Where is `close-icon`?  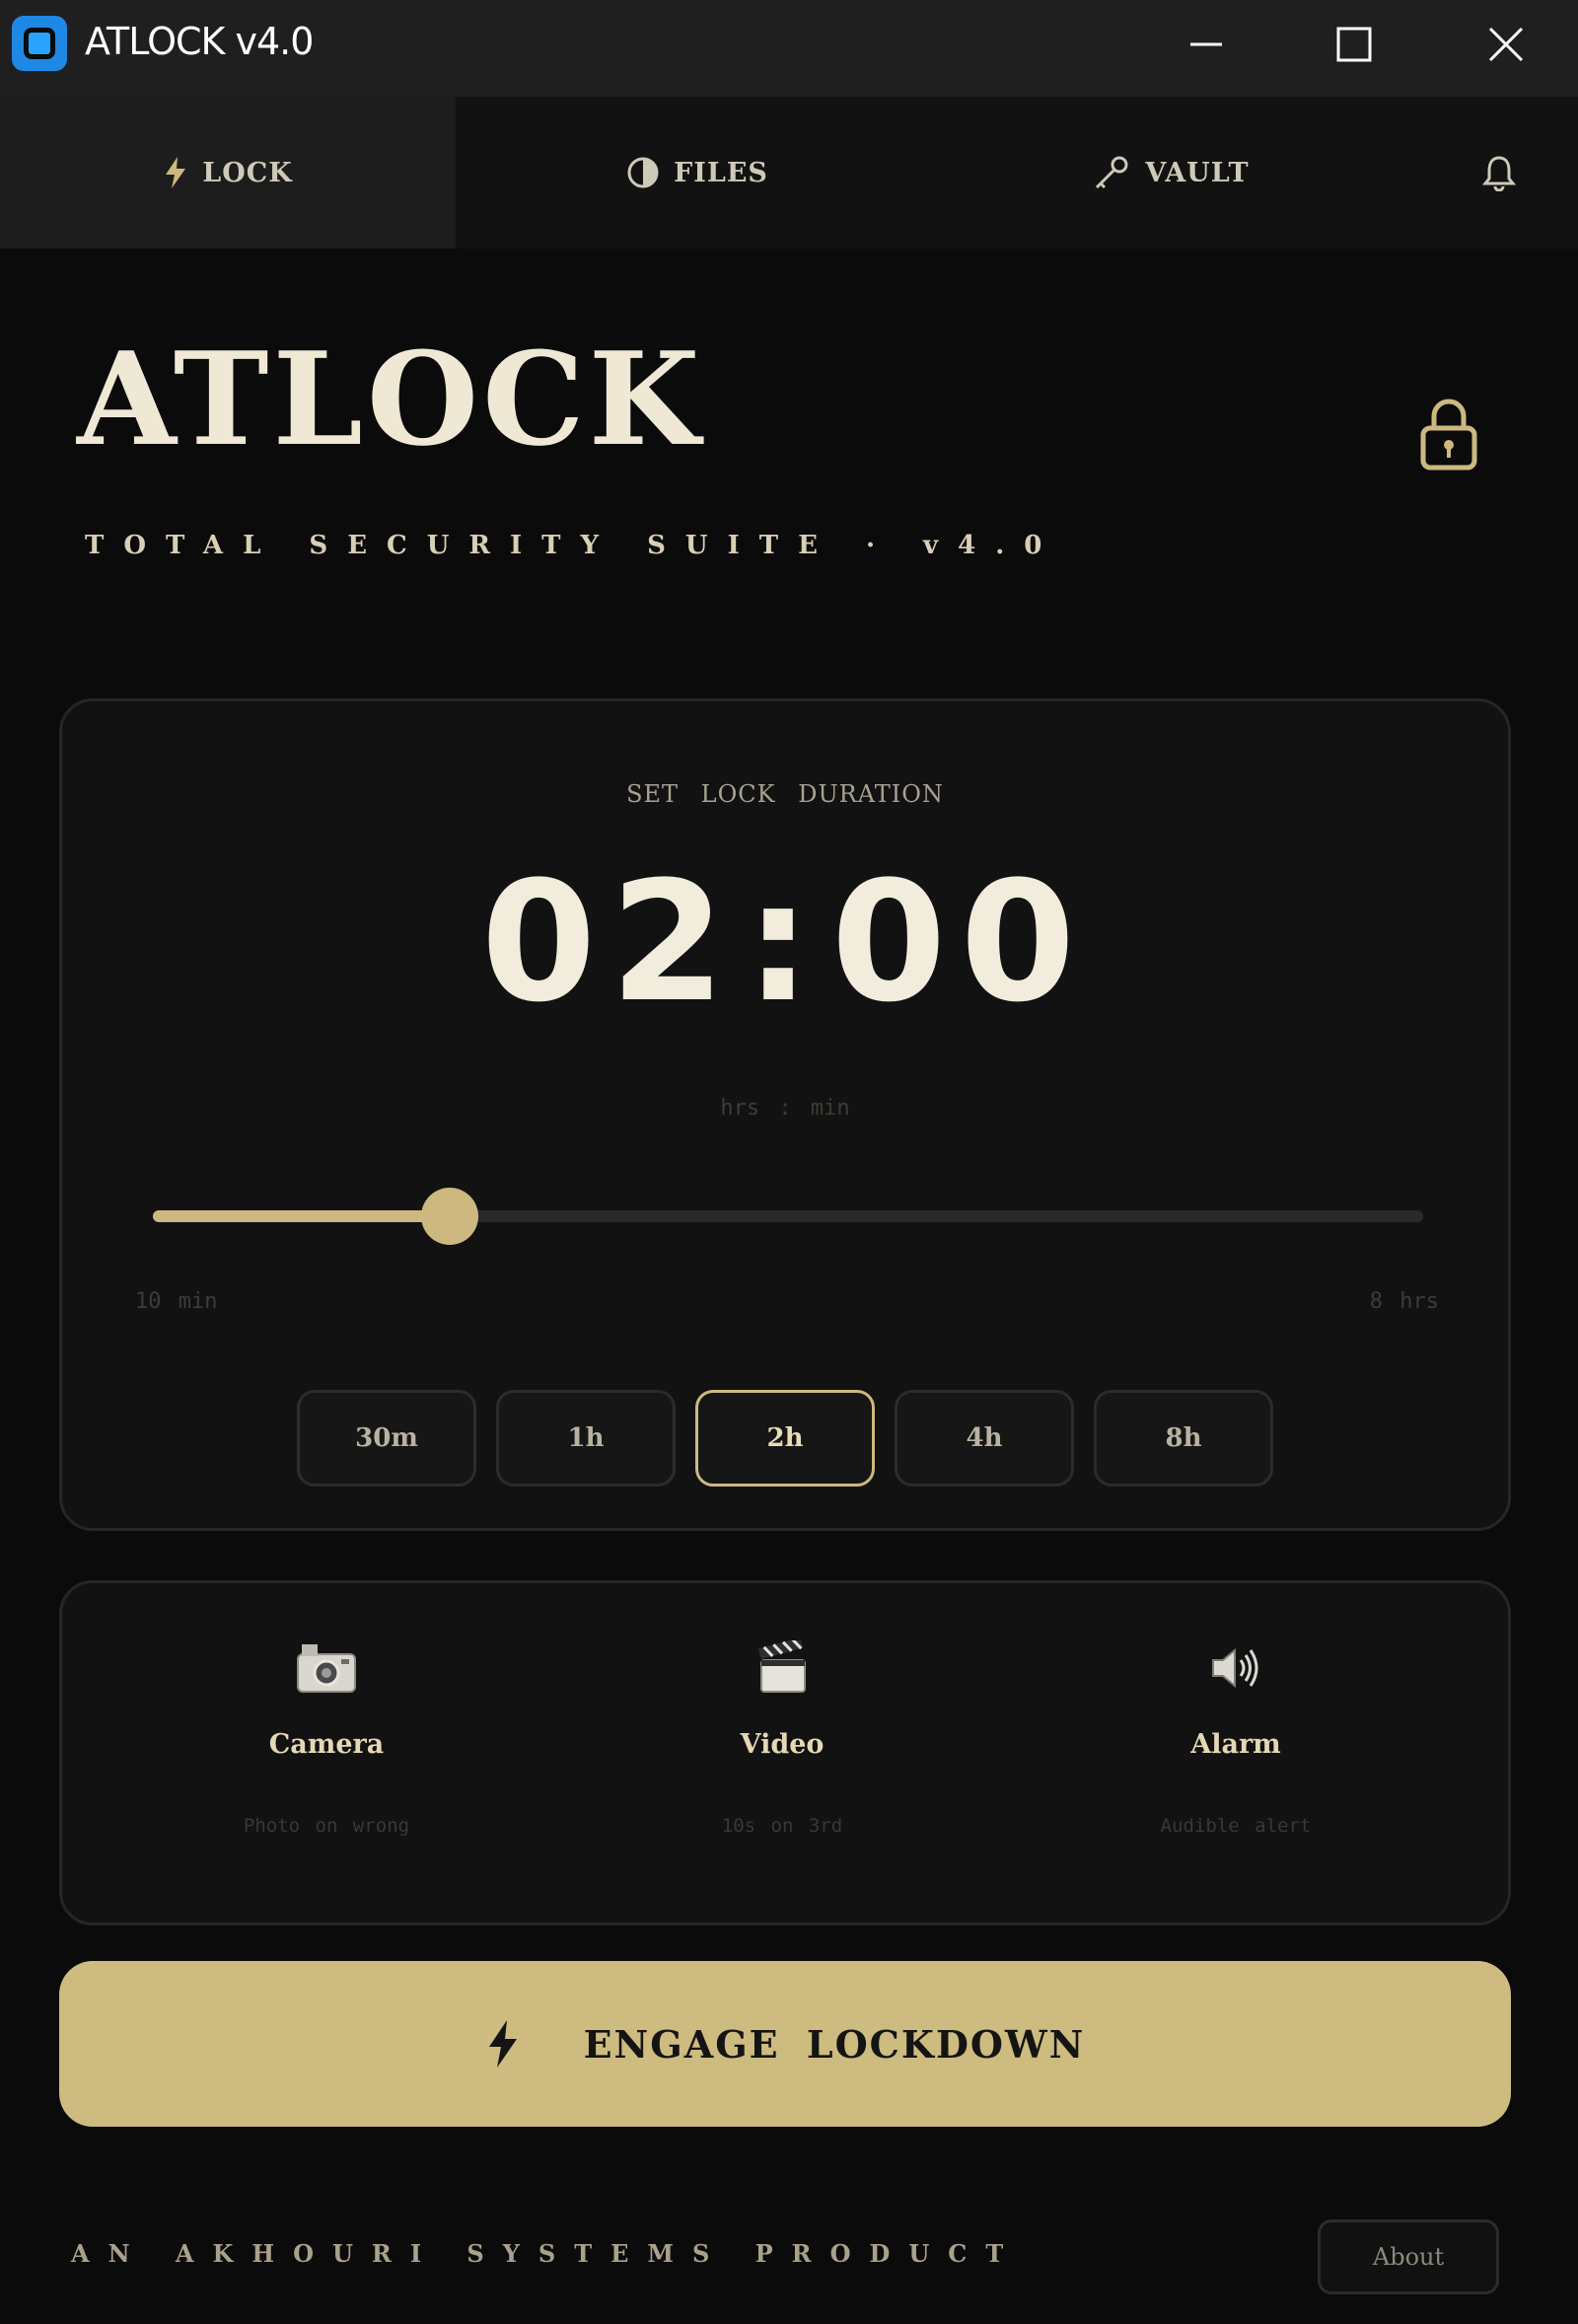
close-icon is located at coordinates (1506, 44).